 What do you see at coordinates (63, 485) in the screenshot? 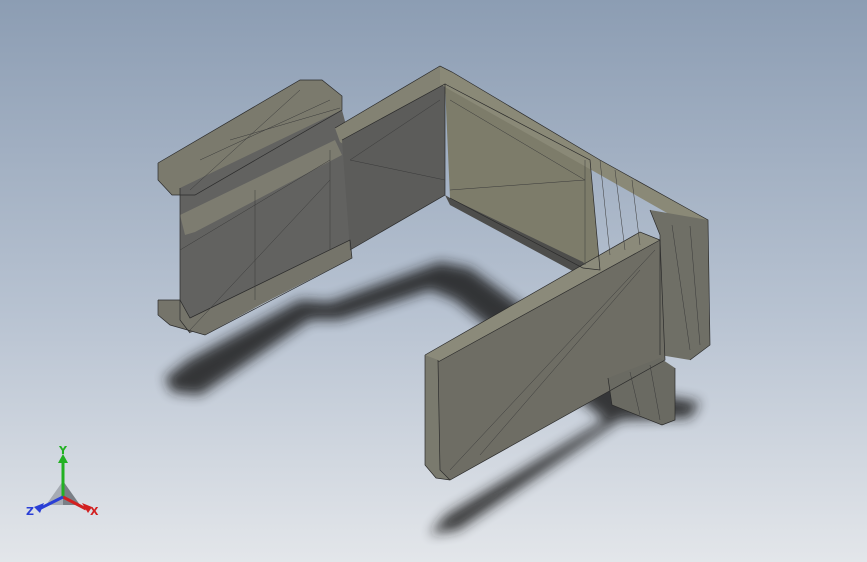
I see `orientation-triad: Y X Z` at bounding box center [63, 485].